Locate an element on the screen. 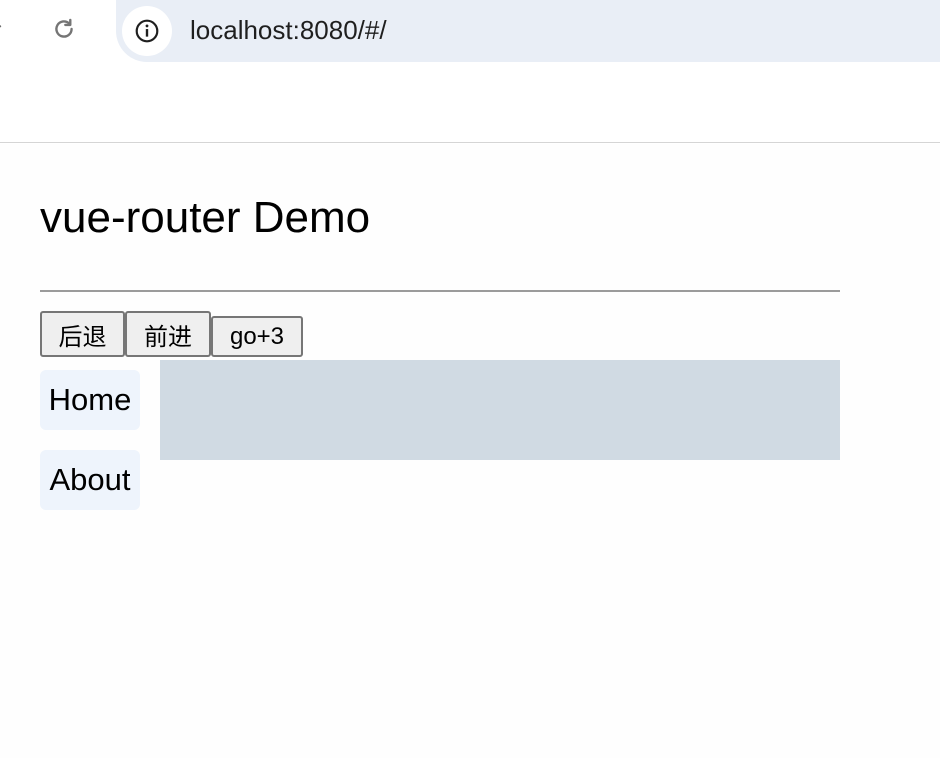 This screenshot has width=940, height=758. divider is located at coordinates (440, 291).